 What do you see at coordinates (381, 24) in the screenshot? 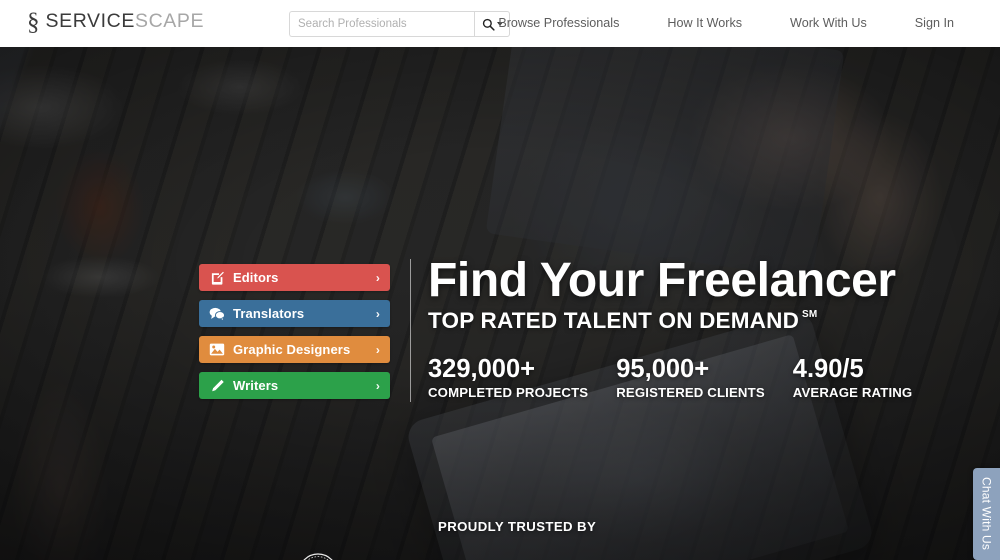
I see `search-input` at bounding box center [381, 24].